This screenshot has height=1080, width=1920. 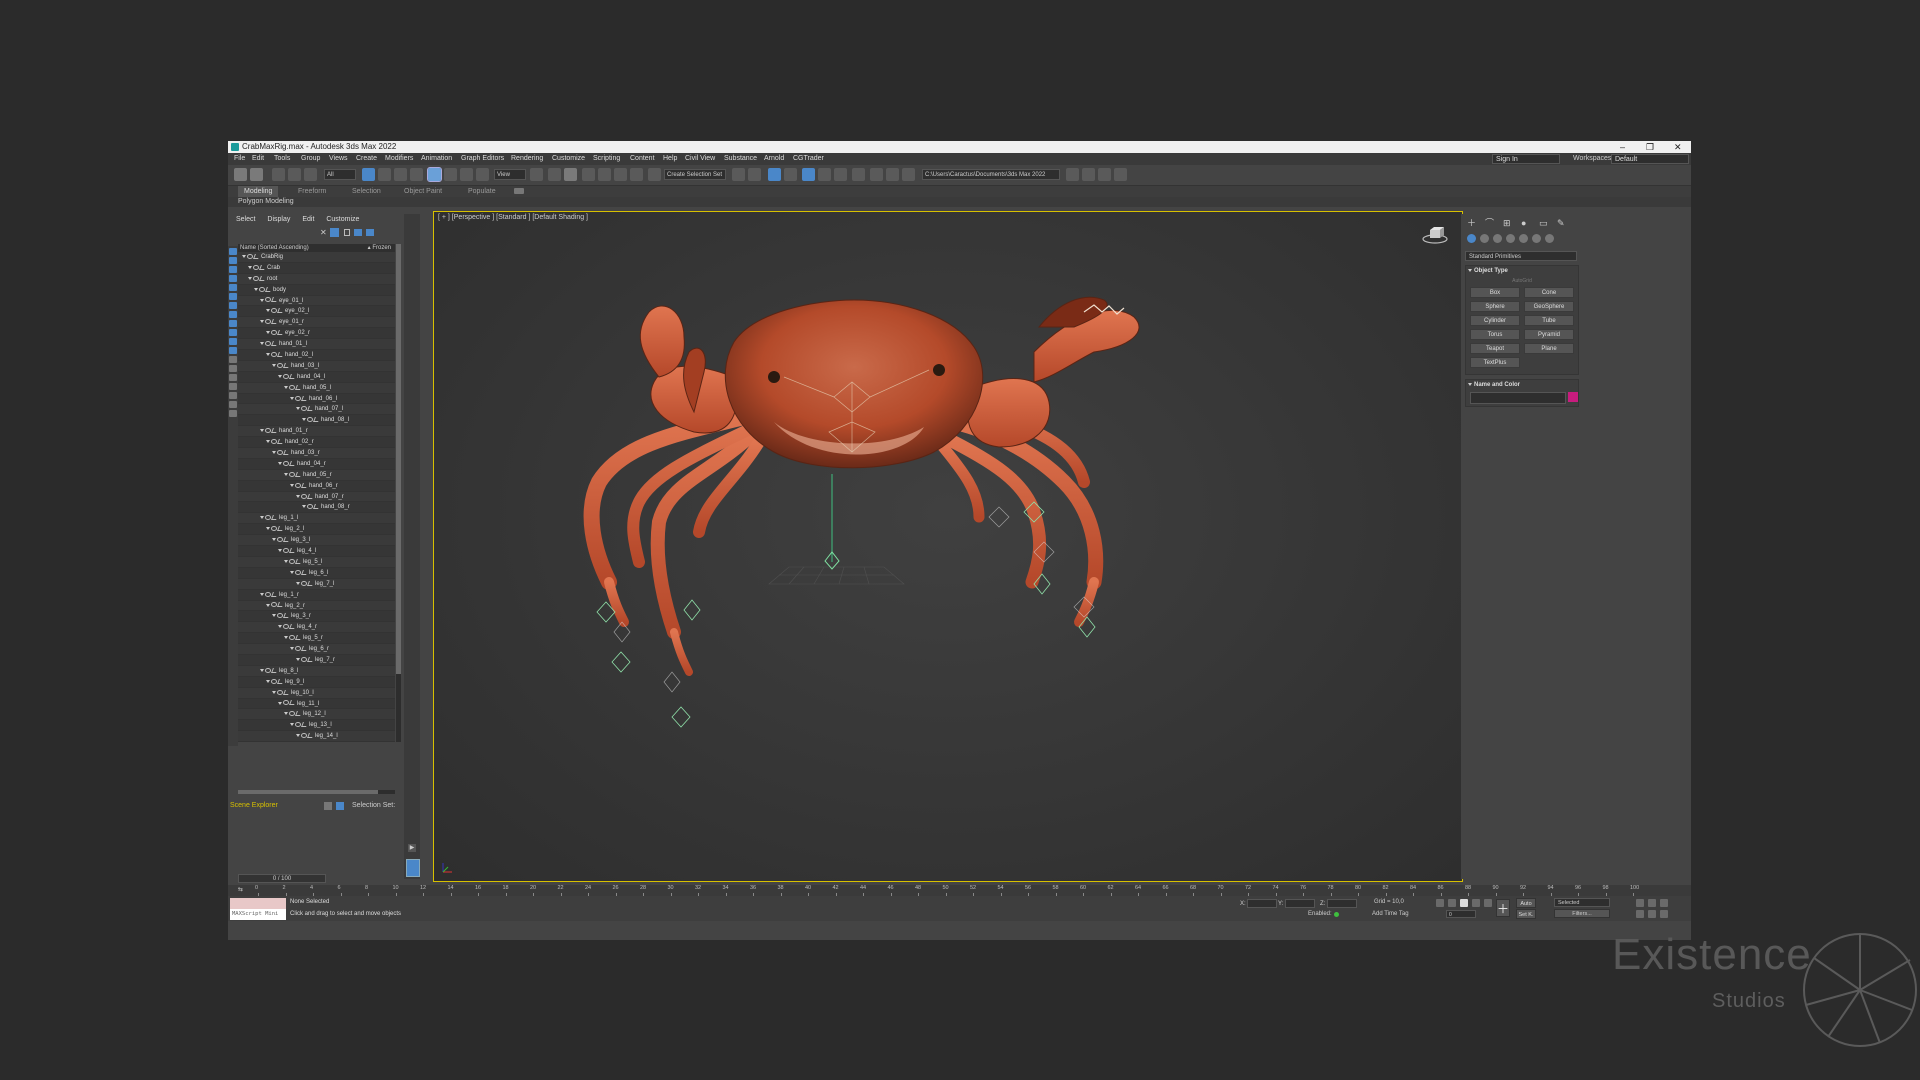 I want to click on explorer-menu-display: Display, so click(x=278, y=219).